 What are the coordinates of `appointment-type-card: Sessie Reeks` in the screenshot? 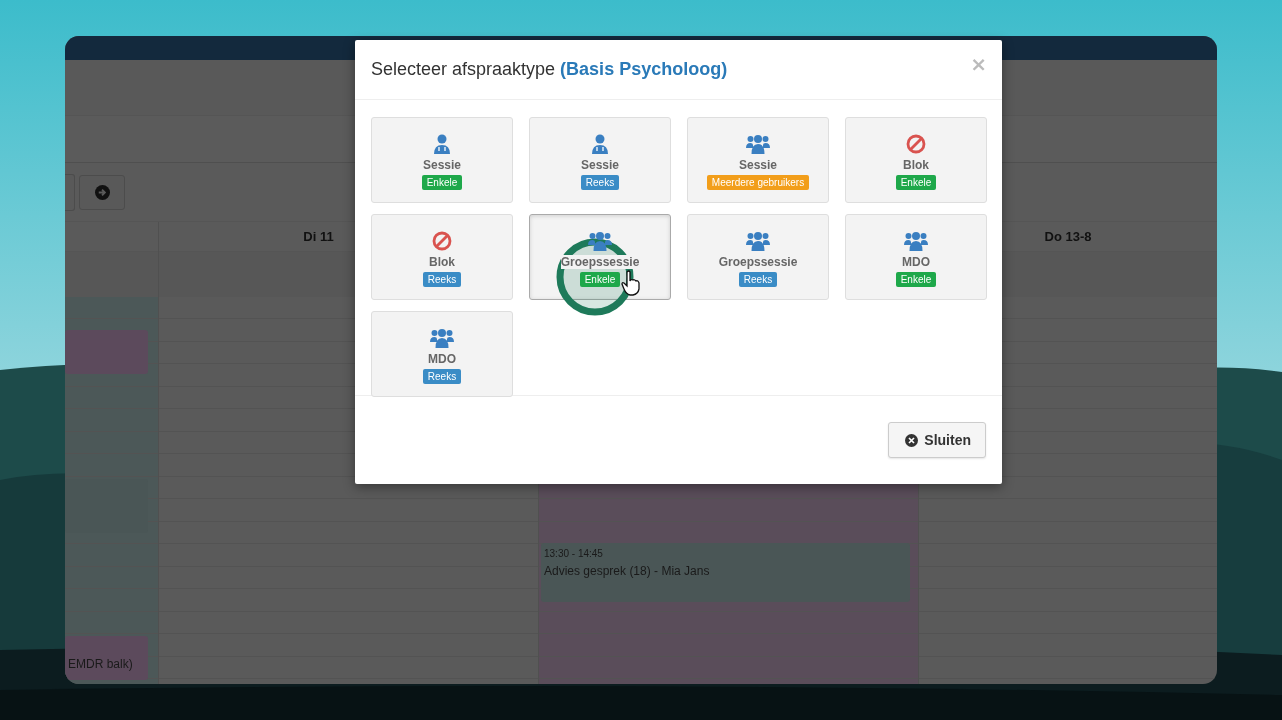 It's located at (600, 160).